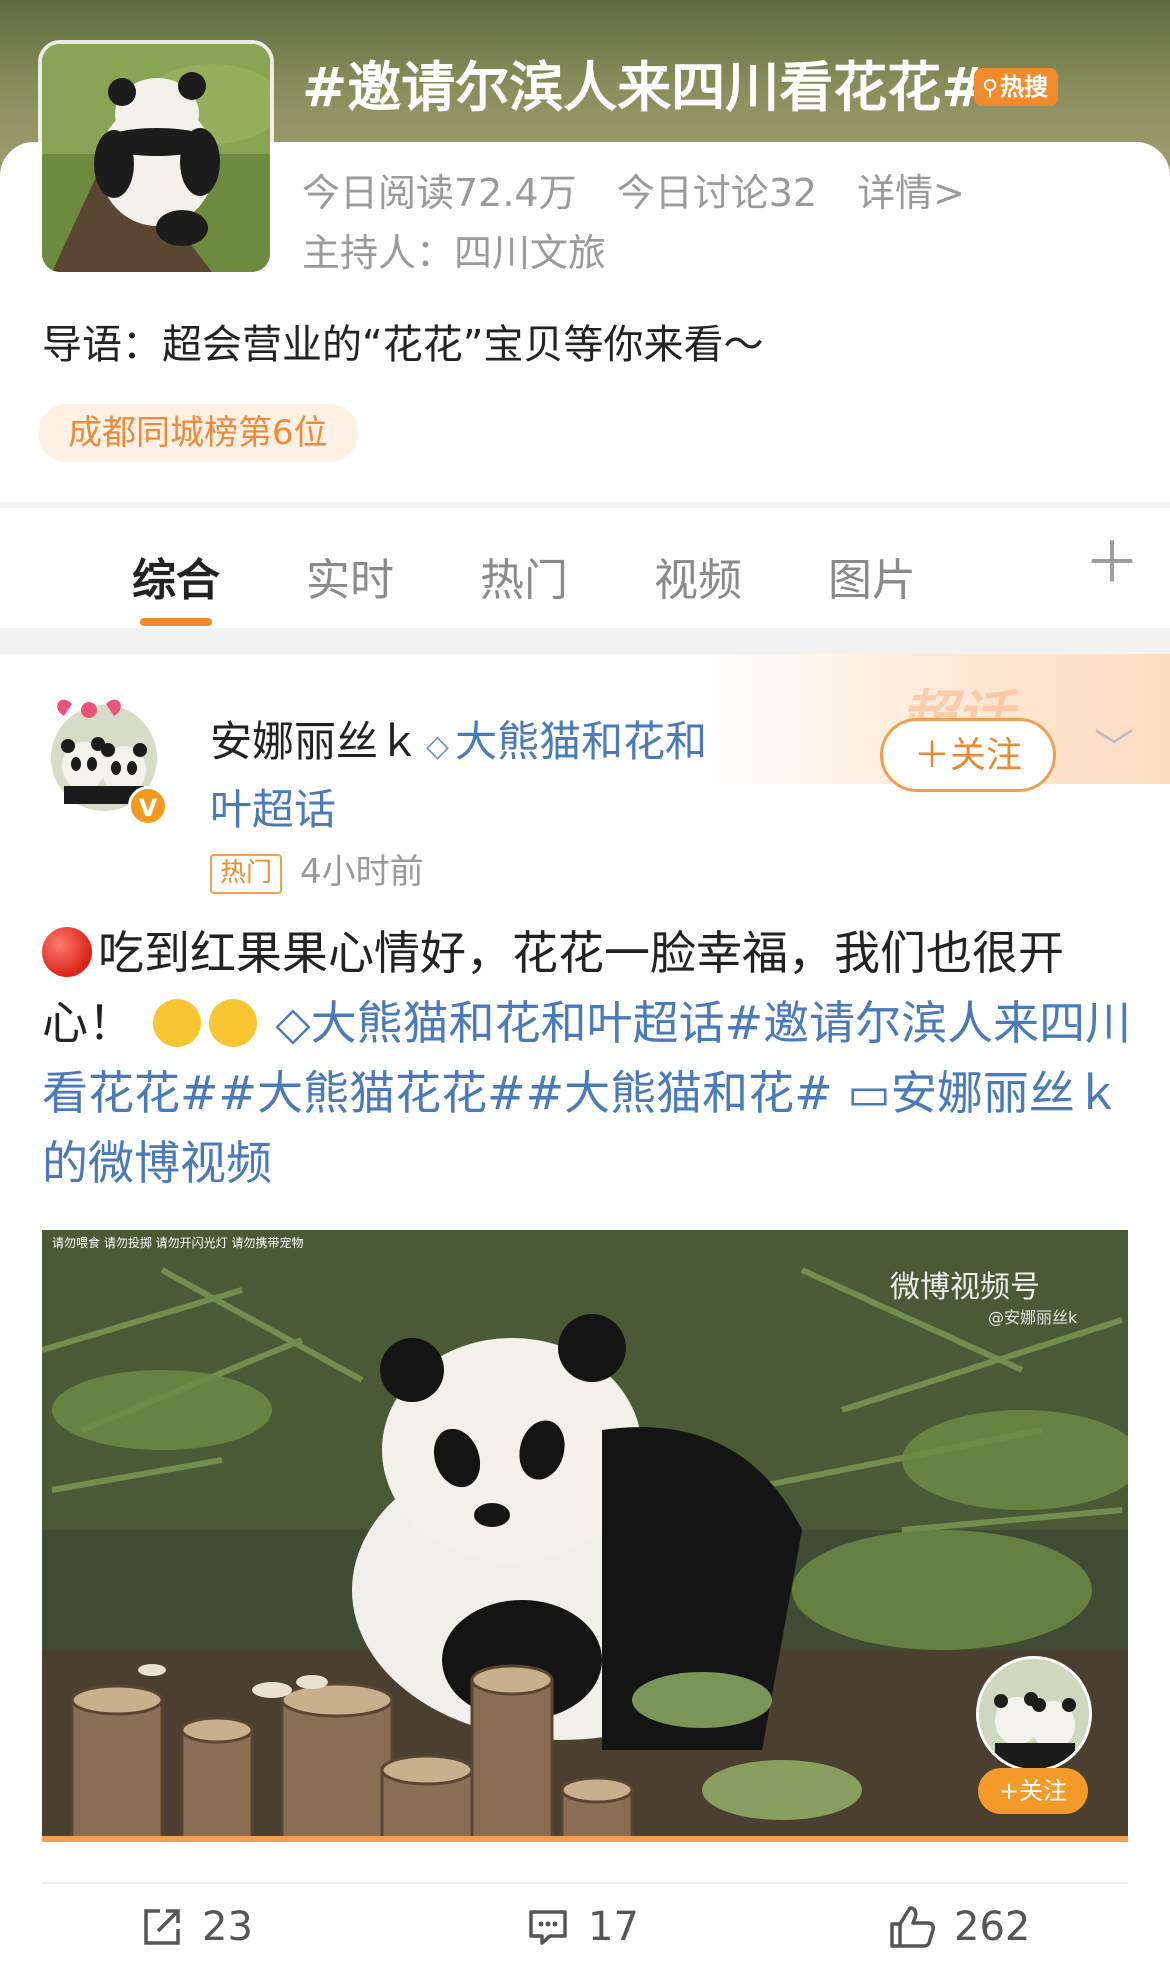 This screenshot has height=1970, width=1170. I want to click on topic-title: #邀请尔滨人来四川看花花#, so click(644, 87).